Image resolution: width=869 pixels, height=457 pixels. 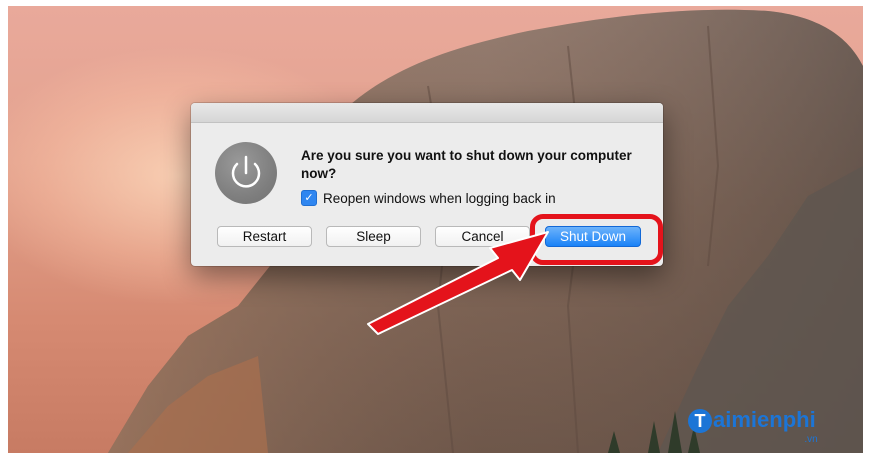 I want to click on watermark-text: aimienphi, so click(x=764, y=419).